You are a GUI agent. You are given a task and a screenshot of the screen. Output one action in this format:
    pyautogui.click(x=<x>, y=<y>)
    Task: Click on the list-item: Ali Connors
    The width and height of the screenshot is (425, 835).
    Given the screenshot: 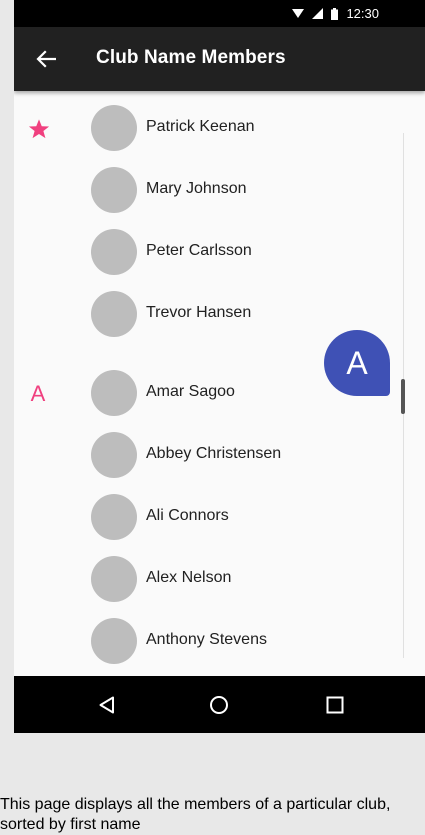 What is the action you would take?
    pyautogui.click(x=209, y=517)
    